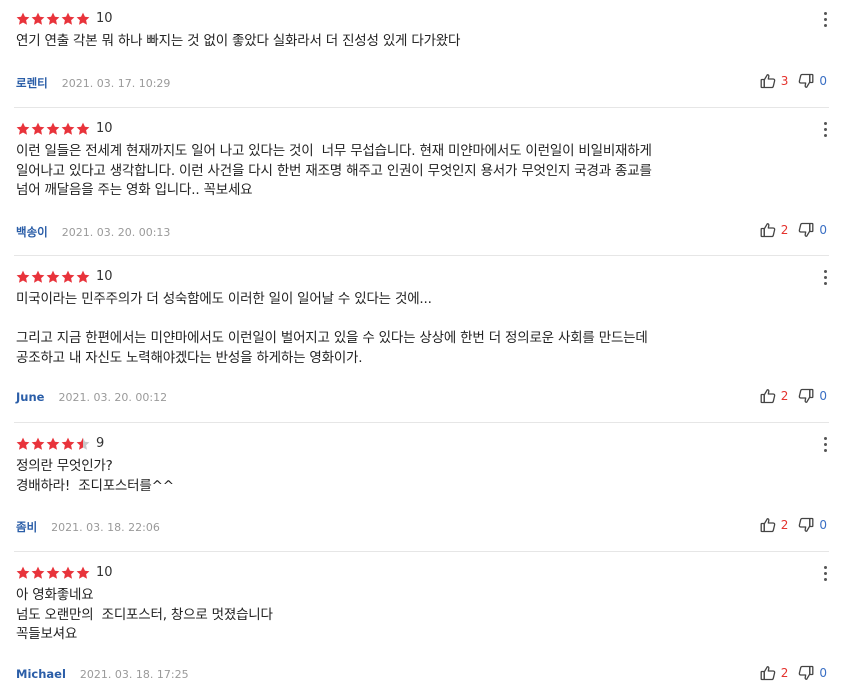 The width and height of the screenshot is (843, 693). I want to click on review-meta: Michael 2021. 03. 18. 17:25, so click(102, 674).